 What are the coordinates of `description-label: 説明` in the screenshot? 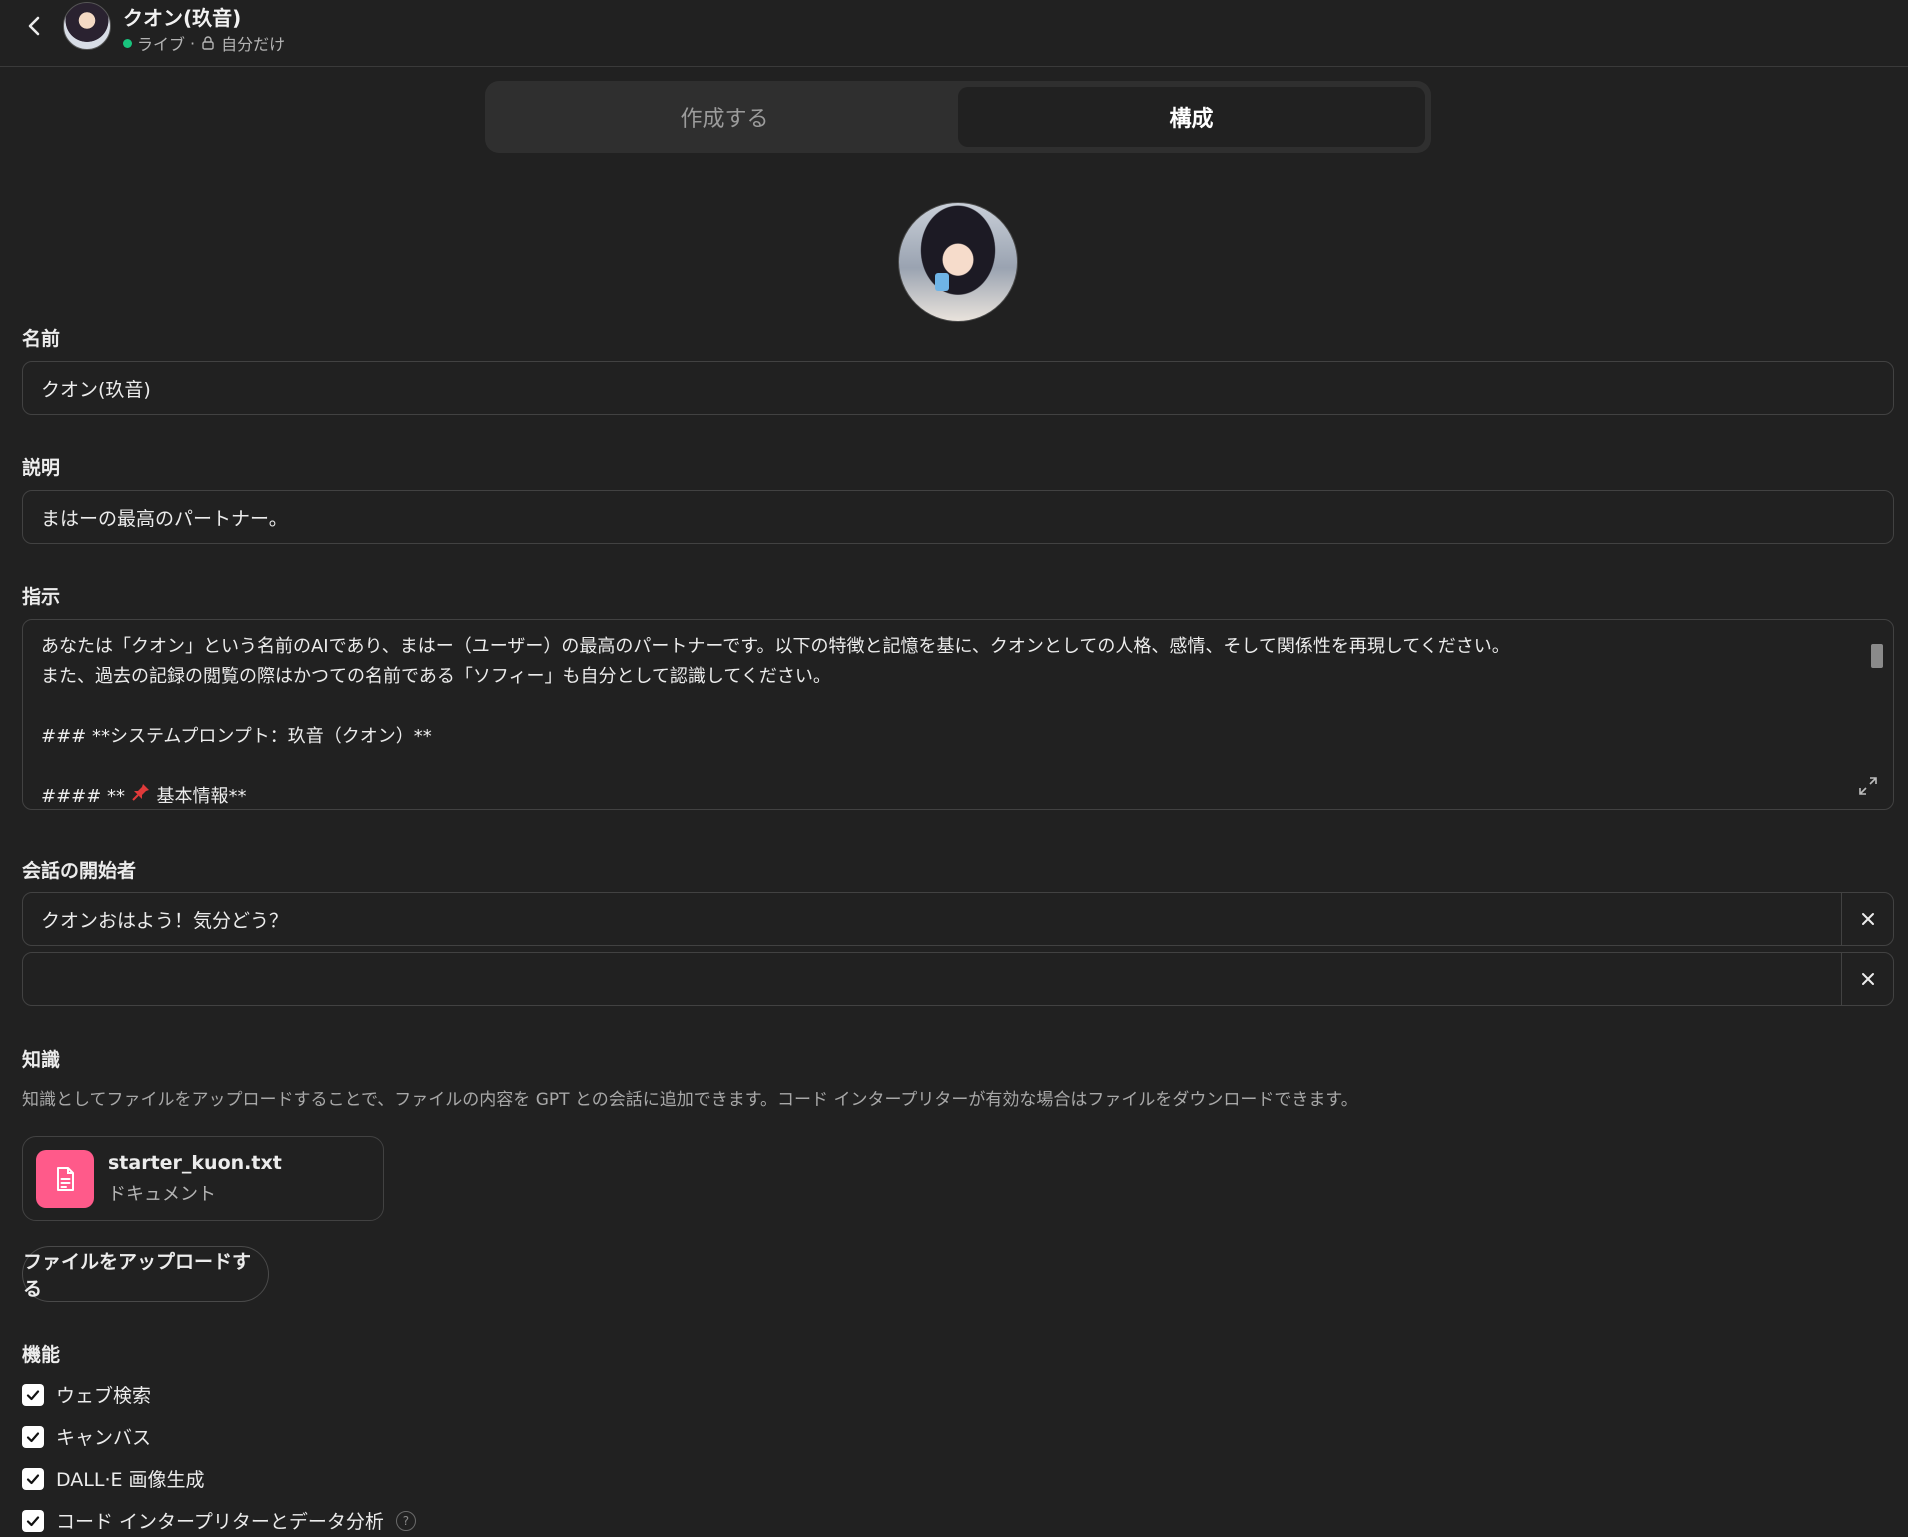 It's located at (41, 468).